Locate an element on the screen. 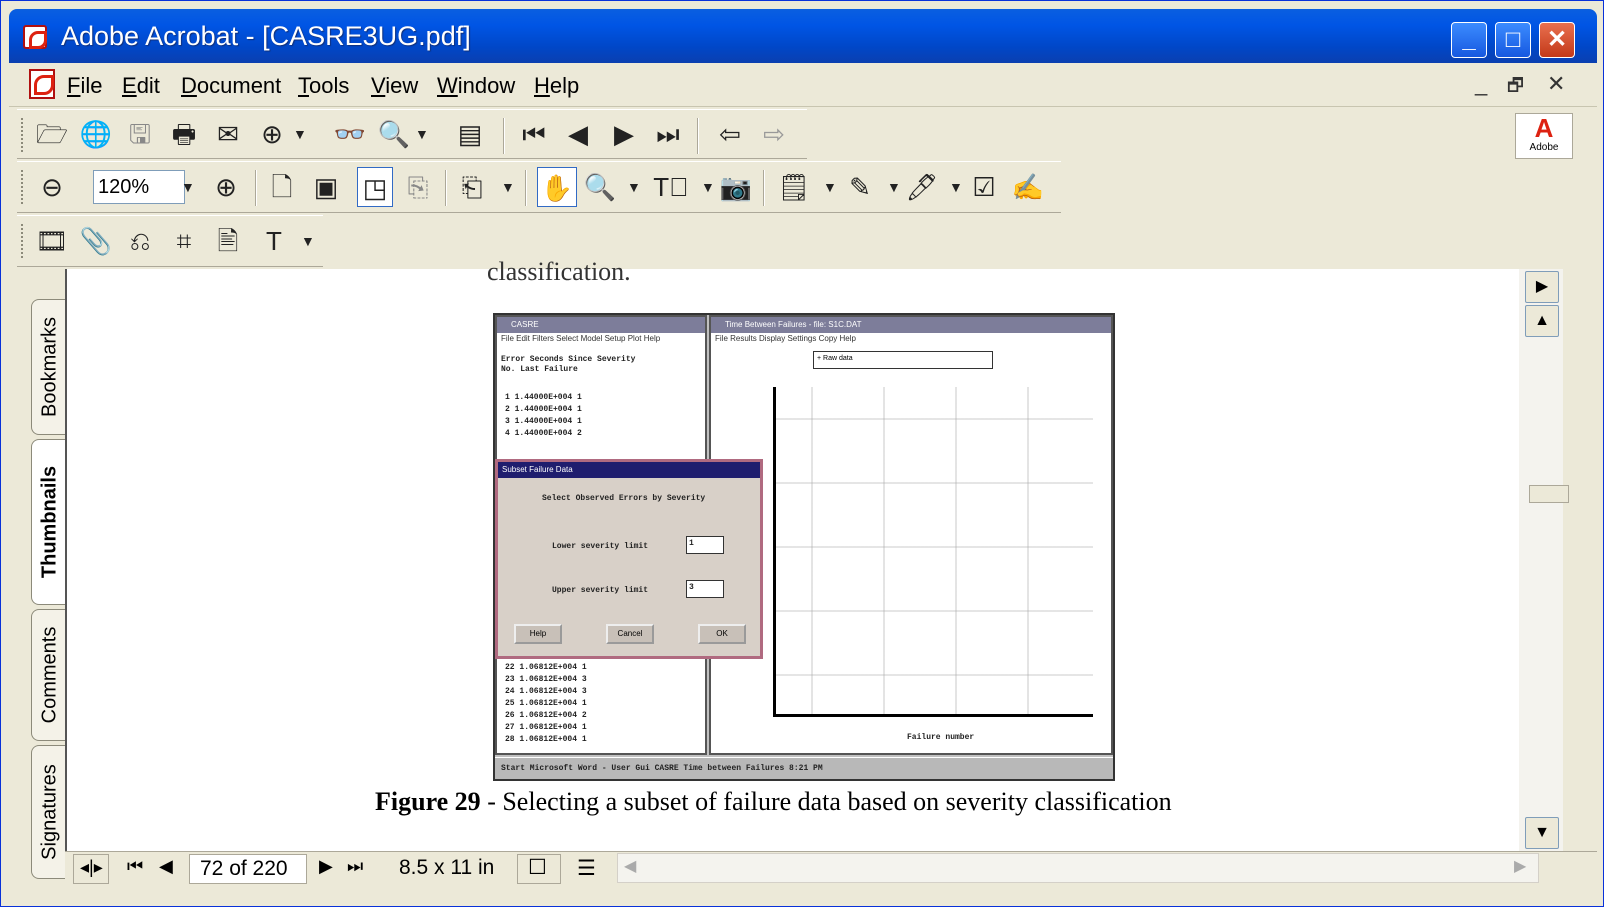 Image resolution: width=1604 pixels, height=907 pixels. menu-view: View is located at coordinates (394, 86).